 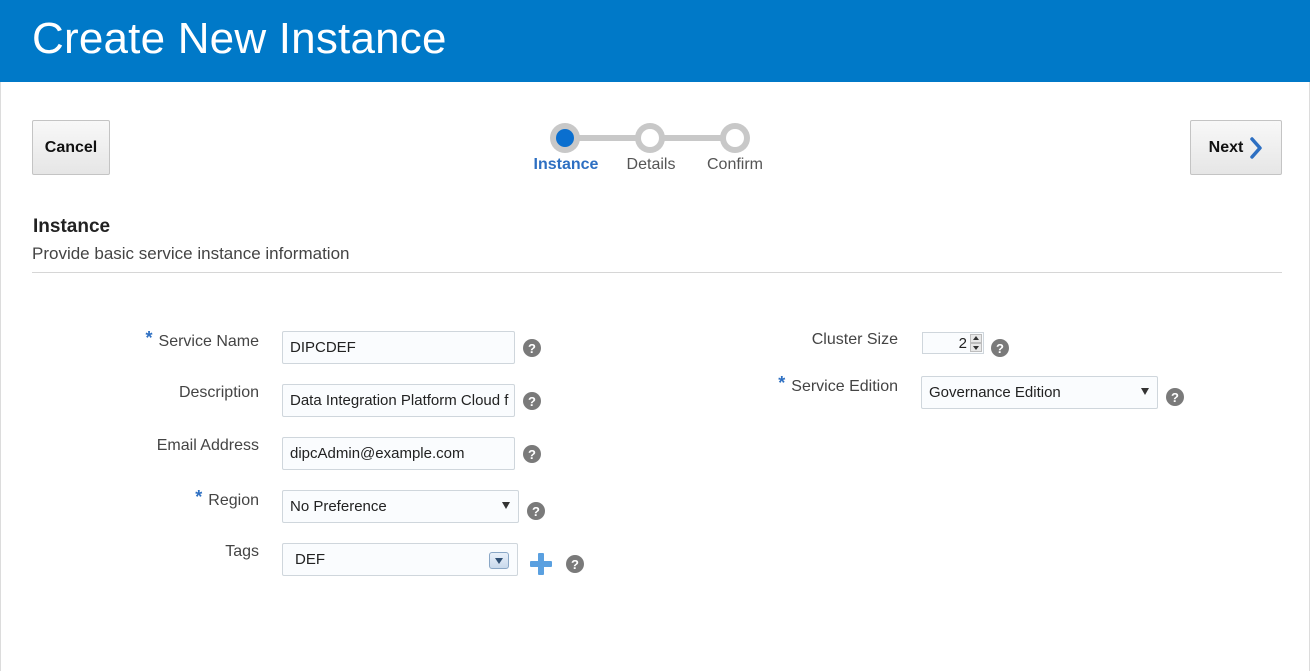 What do you see at coordinates (976, 338) in the screenshot?
I see `stepper-up-icon` at bounding box center [976, 338].